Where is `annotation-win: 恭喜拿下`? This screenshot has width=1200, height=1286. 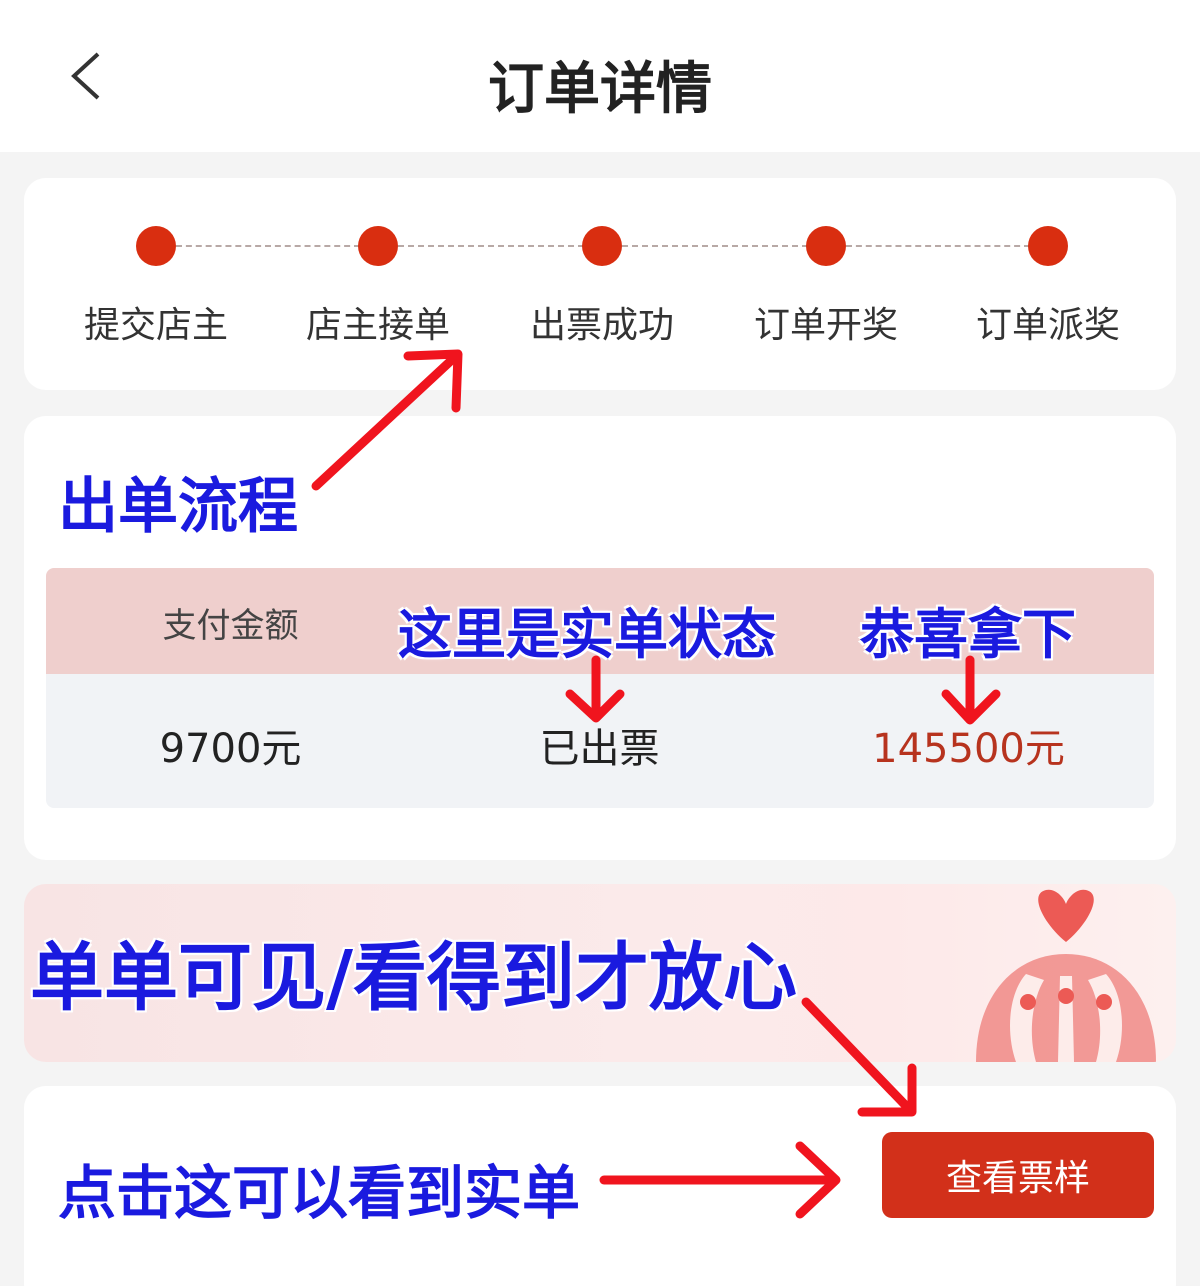
annotation-win: 恭喜拿下 is located at coordinates (968, 634).